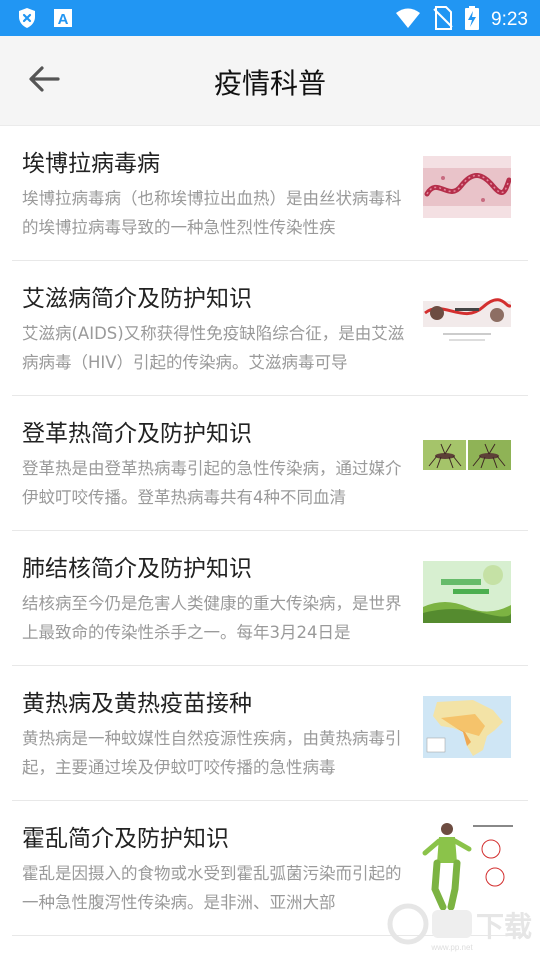 This screenshot has width=540, height=960. Describe the element at coordinates (137, 434) in the screenshot. I see `article-title: 登革热简介及防护知识` at that location.